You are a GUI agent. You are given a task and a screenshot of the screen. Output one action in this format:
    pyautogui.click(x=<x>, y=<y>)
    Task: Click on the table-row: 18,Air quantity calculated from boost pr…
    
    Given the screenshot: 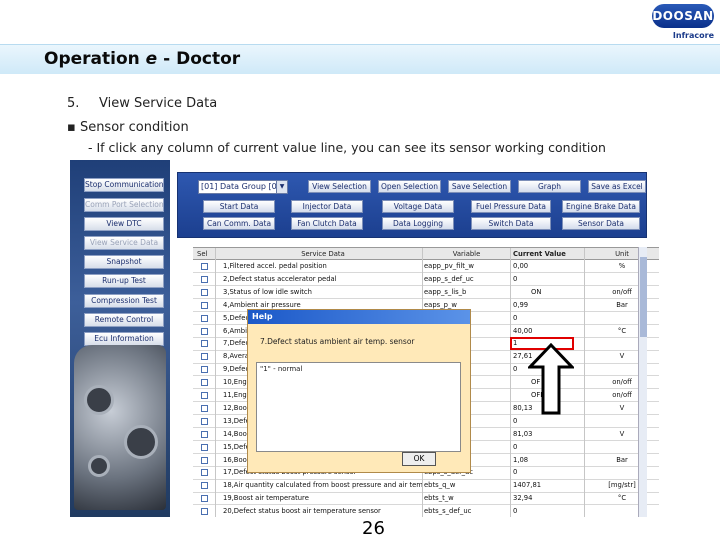 What is the action you would take?
    pyautogui.click(x=426, y=486)
    